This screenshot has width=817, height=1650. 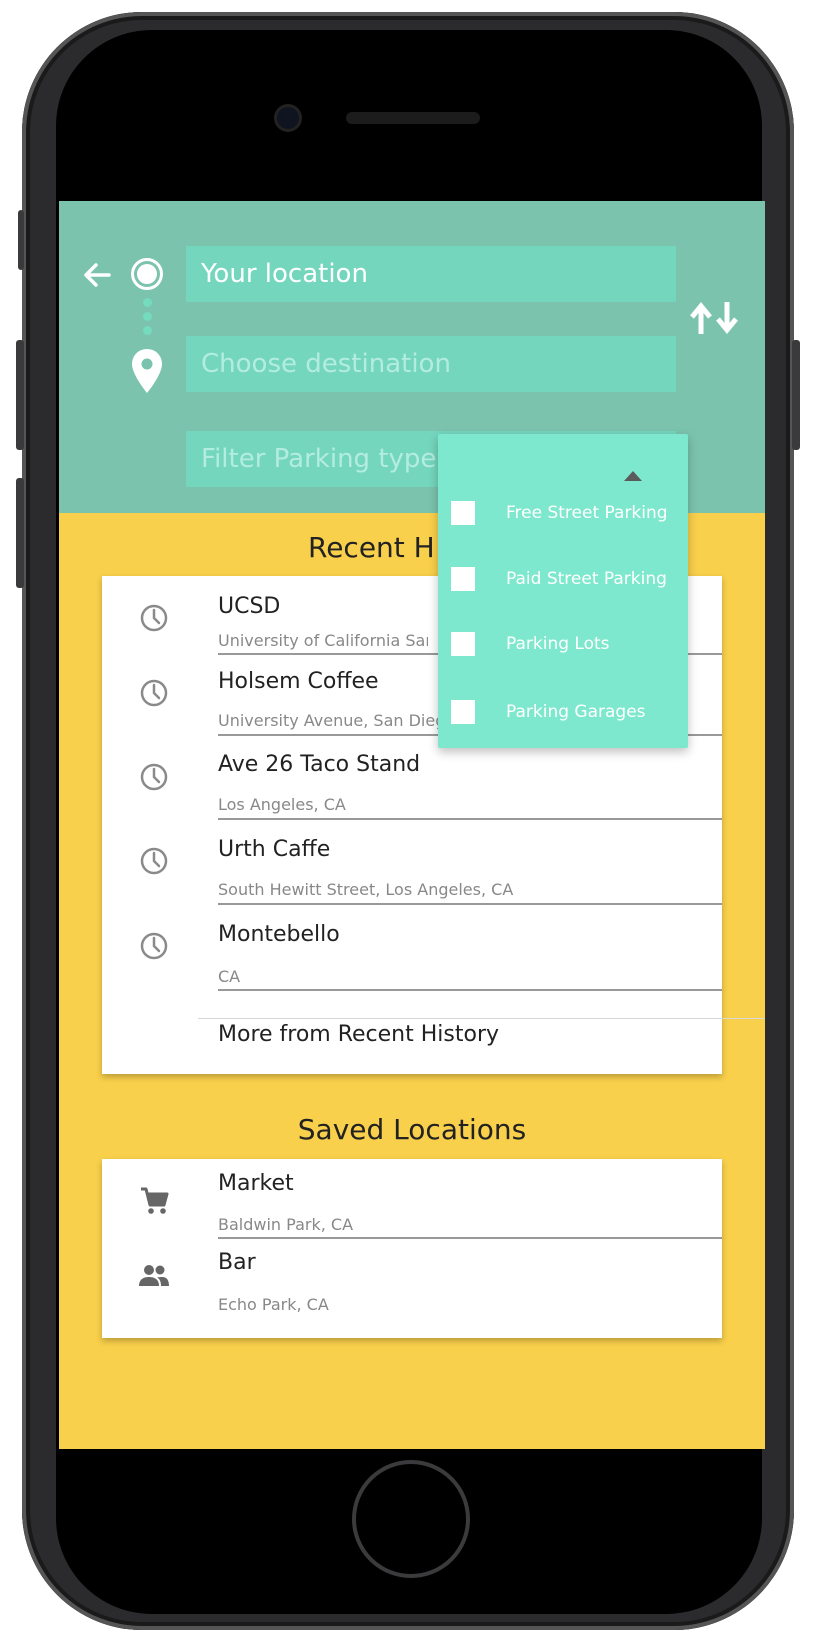 What do you see at coordinates (279, 934) in the screenshot?
I see `item-title: Montebello` at bounding box center [279, 934].